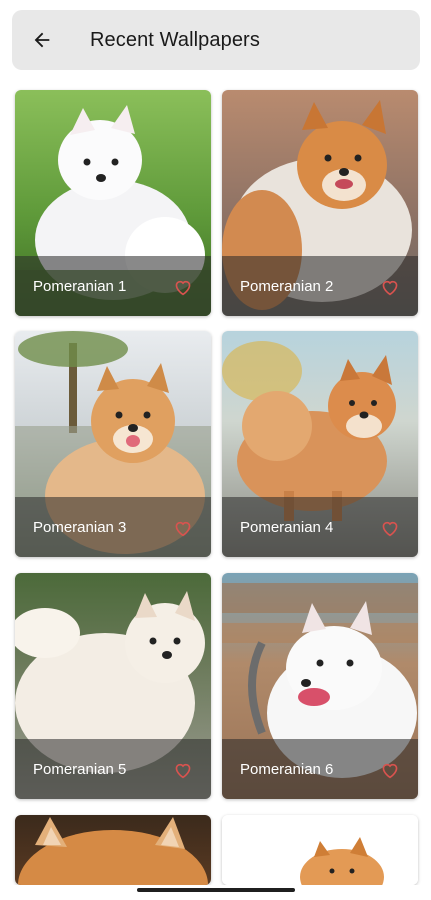  I want to click on wallpaper-title: Pomeranian 2, so click(287, 286).